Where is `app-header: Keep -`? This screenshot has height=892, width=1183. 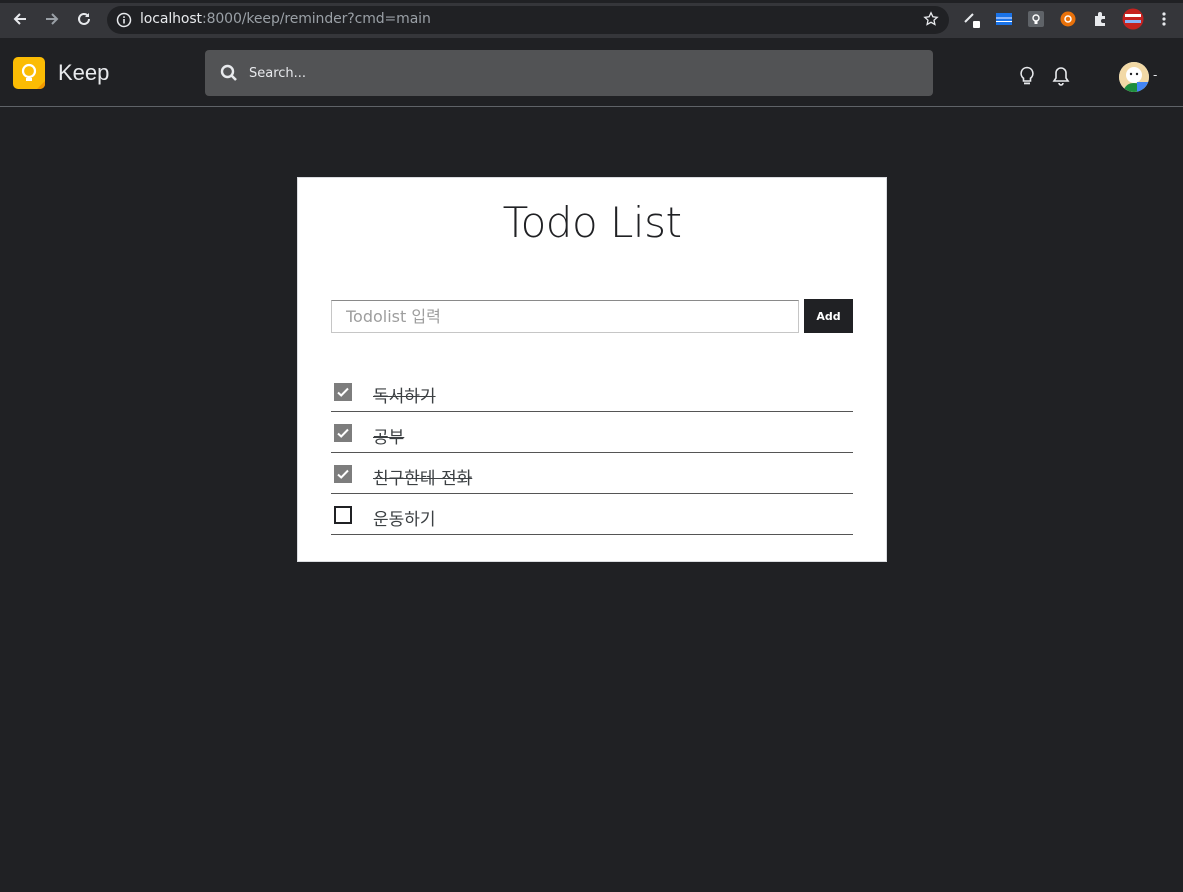
app-header: Keep - is located at coordinates (591, 72).